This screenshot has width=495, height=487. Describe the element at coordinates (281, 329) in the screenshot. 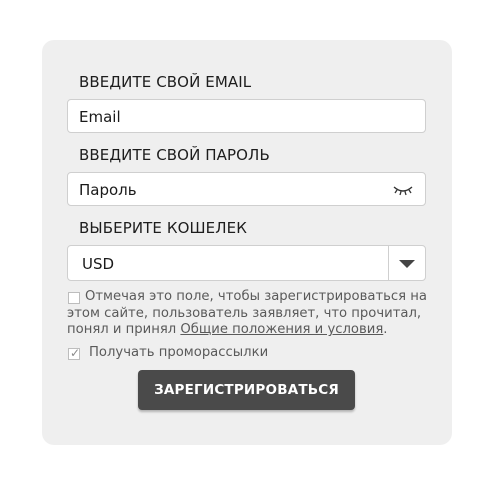

I see `terms-link: Общие положения и условия` at that location.